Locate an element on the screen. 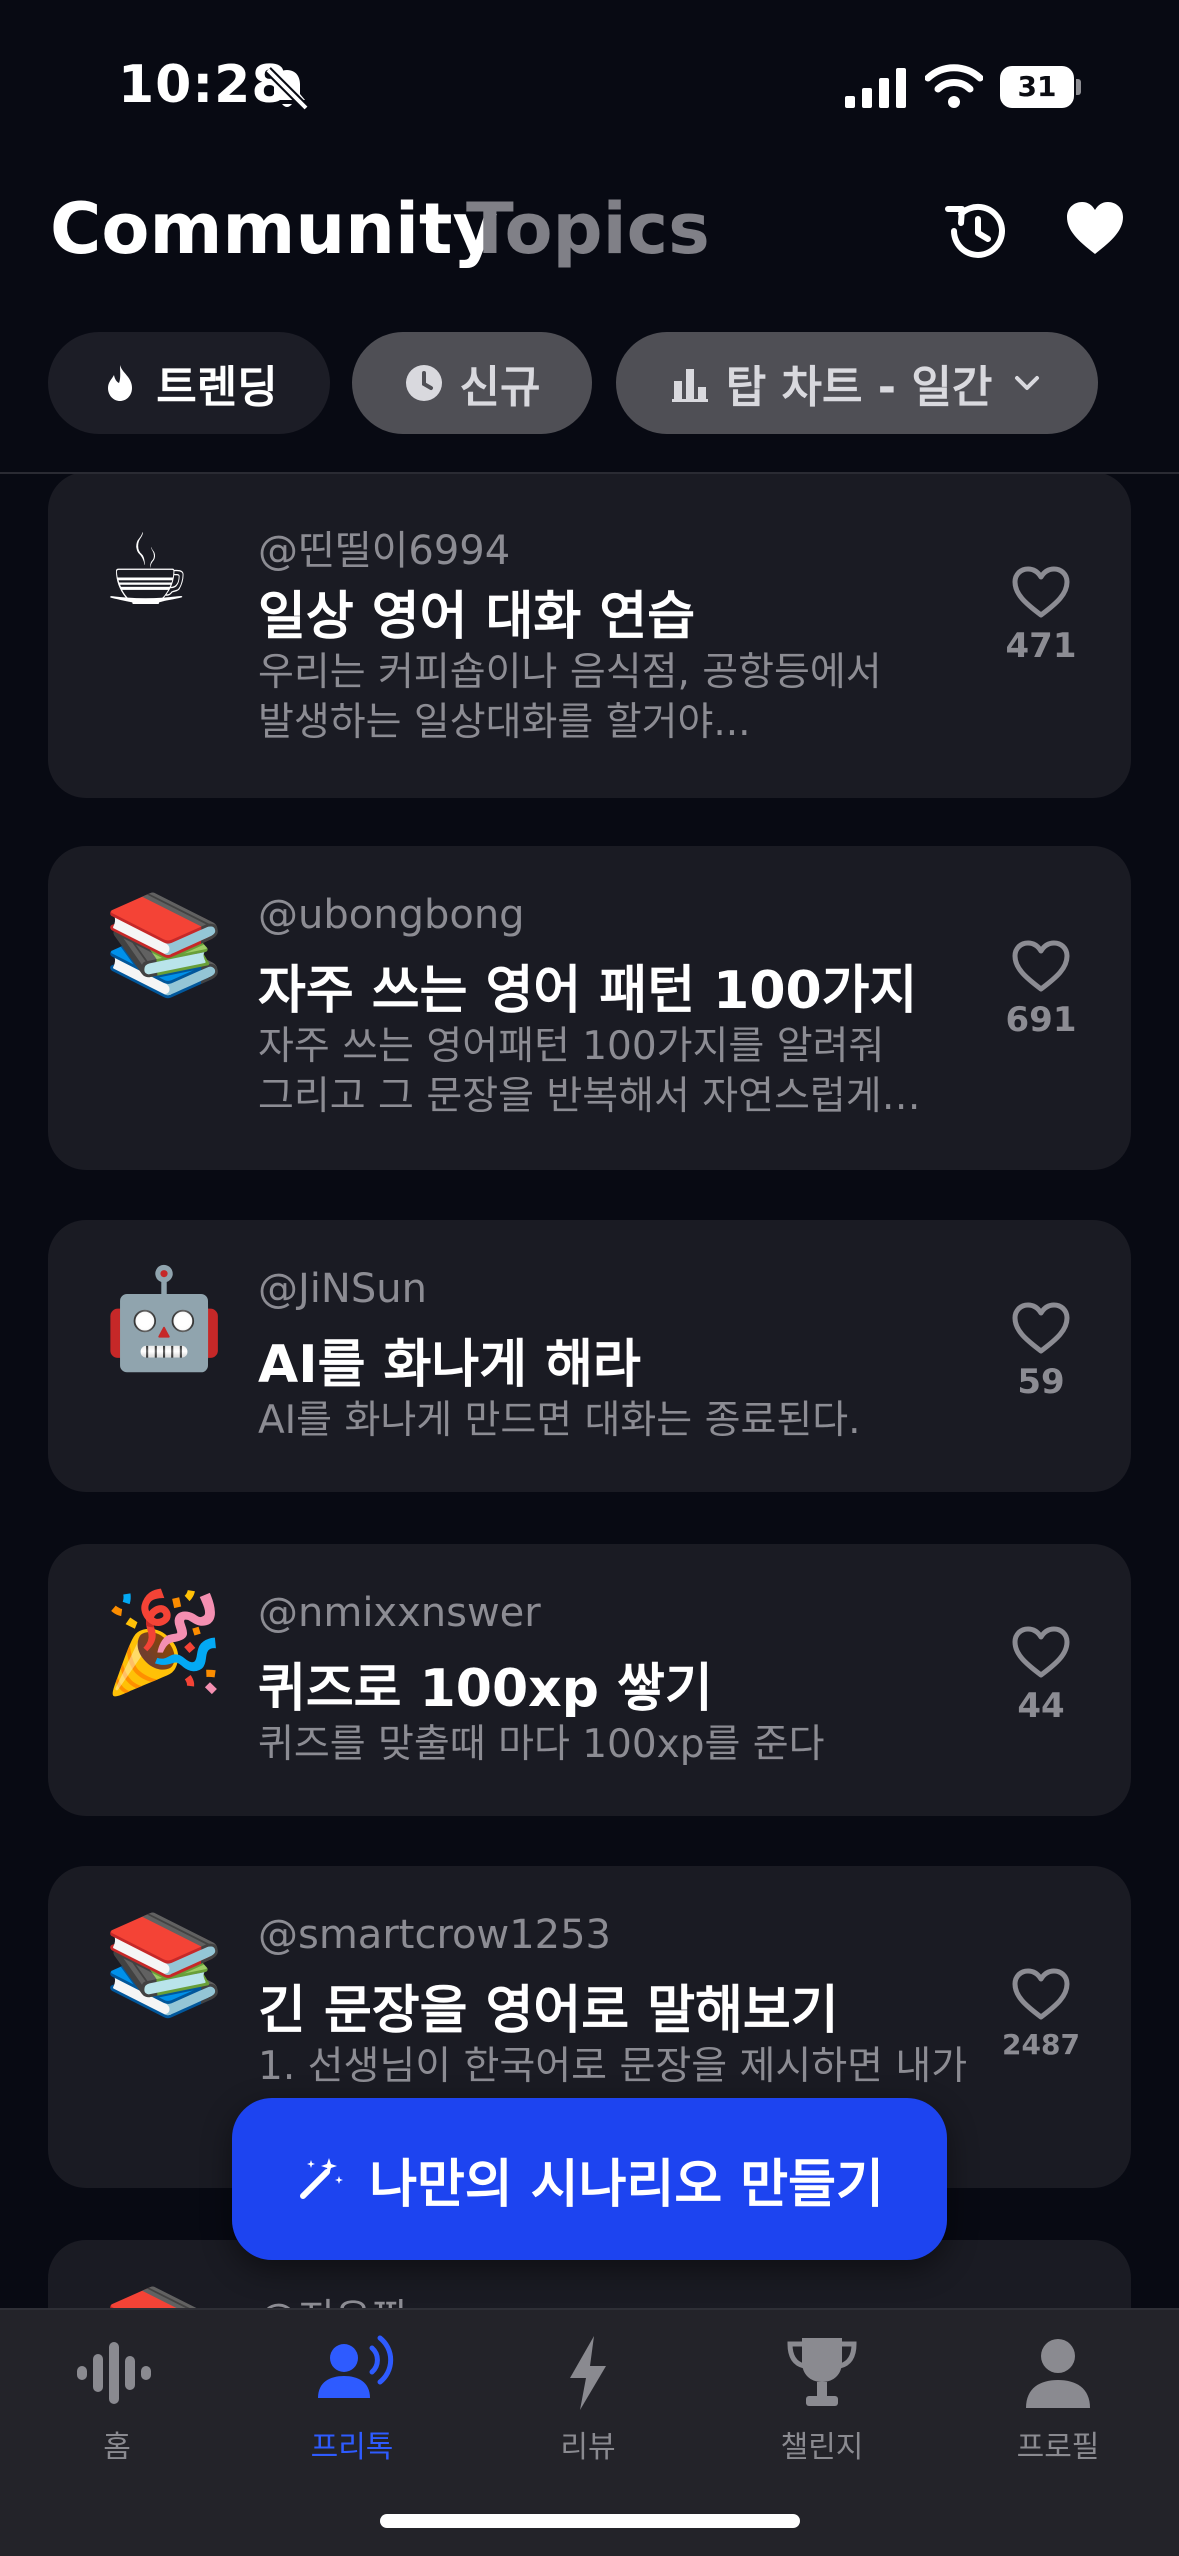 Image resolution: width=1179 pixels, height=2556 pixels. create-scenario-label: 나만의 시나리오 만들기 is located at coordinates (626, 2184).